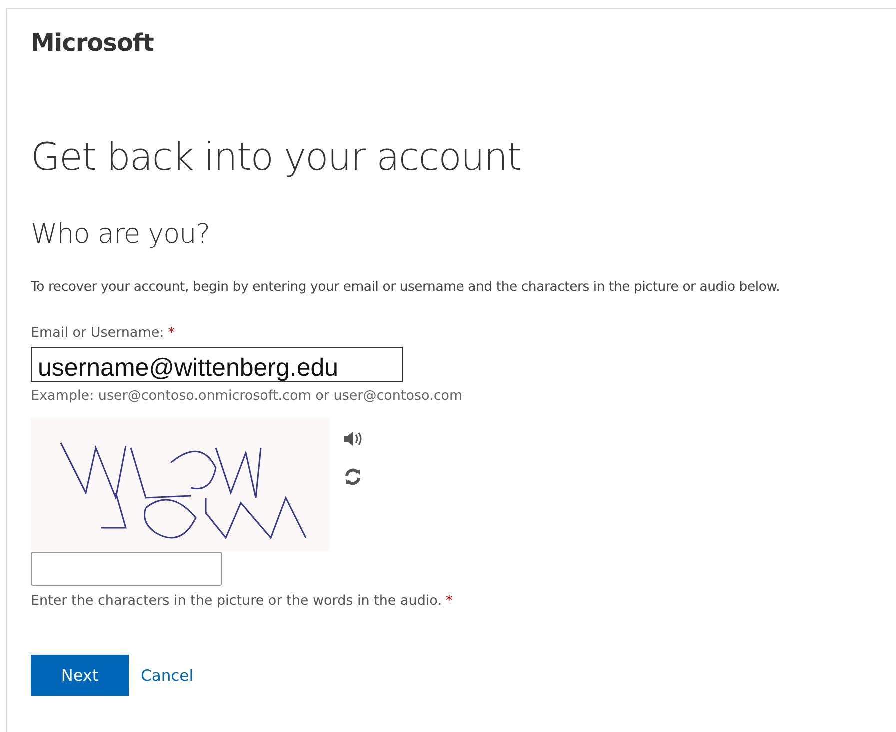 The image size is (896, 732). What do you see at coordinates (247, 396) in the screenshot?
I see `example-text: Example: user@contoso.onmicrosoft.com or user@contoso.com` at bounding box center [247, 396].